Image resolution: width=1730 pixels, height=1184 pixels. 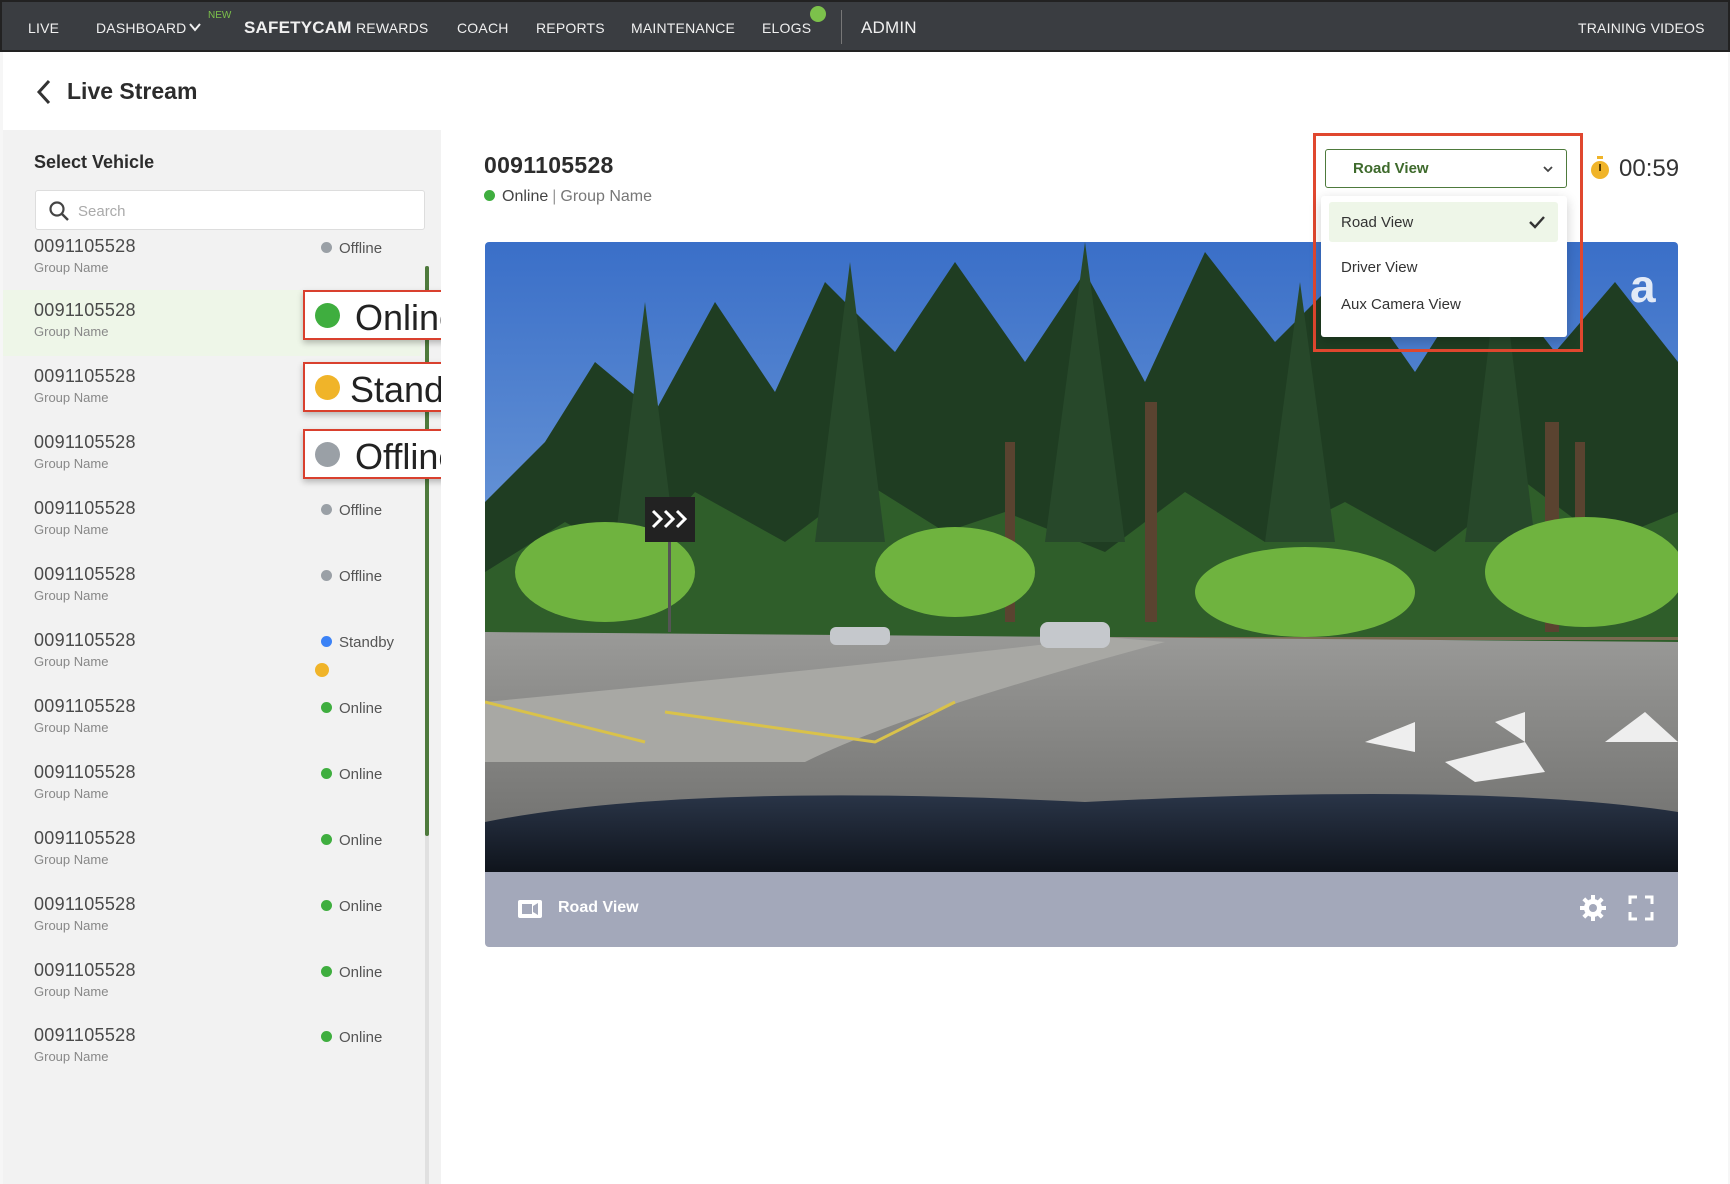 I want to click on vehicle-status-label: Standby, so click(x=367, y=642).